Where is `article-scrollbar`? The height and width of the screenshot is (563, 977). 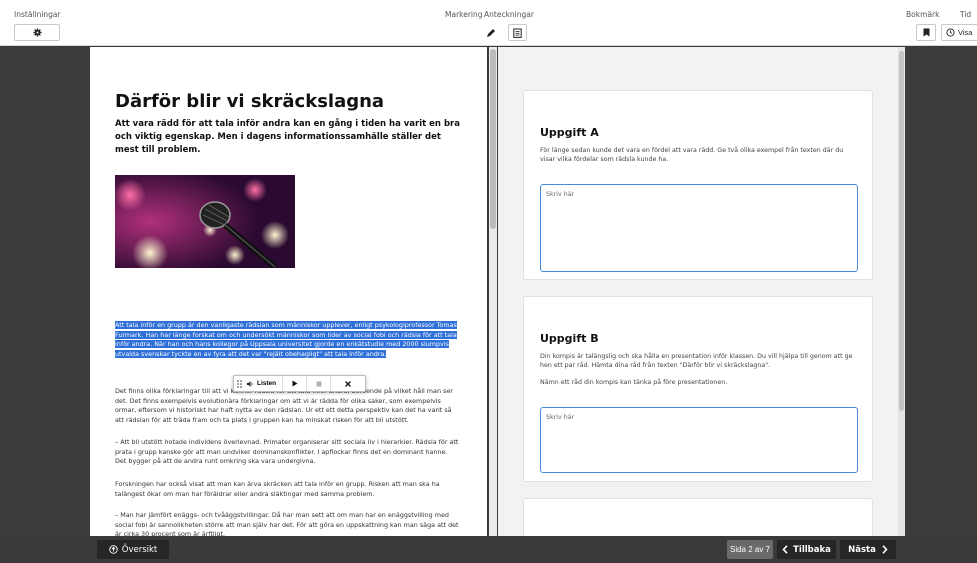 article-scrollbar is located at coordinates (493, 291).